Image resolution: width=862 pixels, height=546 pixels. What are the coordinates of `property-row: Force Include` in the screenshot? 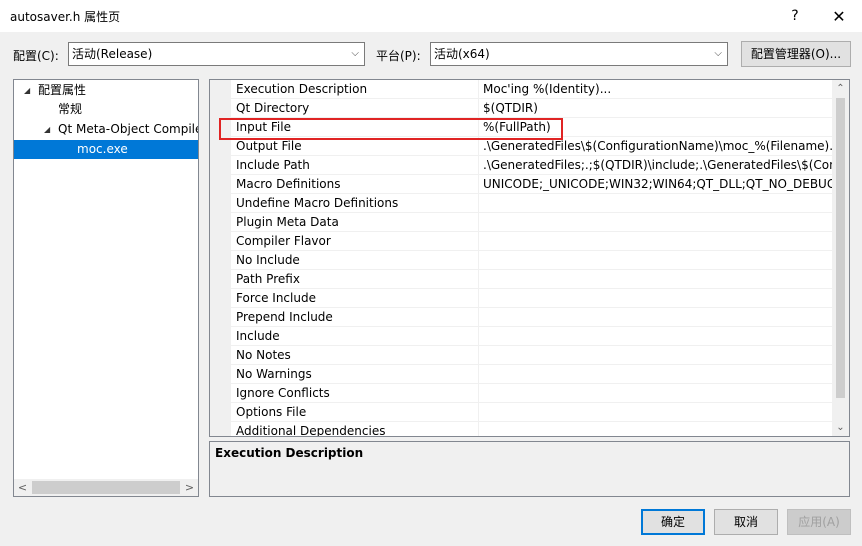 It's located at (533, 298).